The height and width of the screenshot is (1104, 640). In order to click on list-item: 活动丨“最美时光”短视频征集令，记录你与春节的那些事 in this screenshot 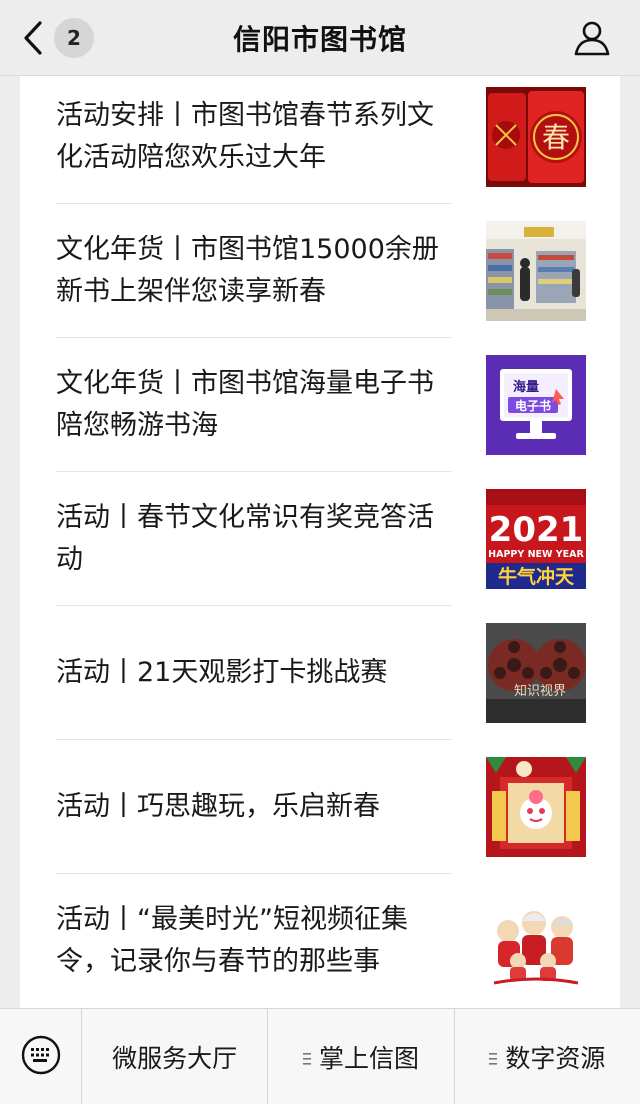, I will do `click(320, 941)`.